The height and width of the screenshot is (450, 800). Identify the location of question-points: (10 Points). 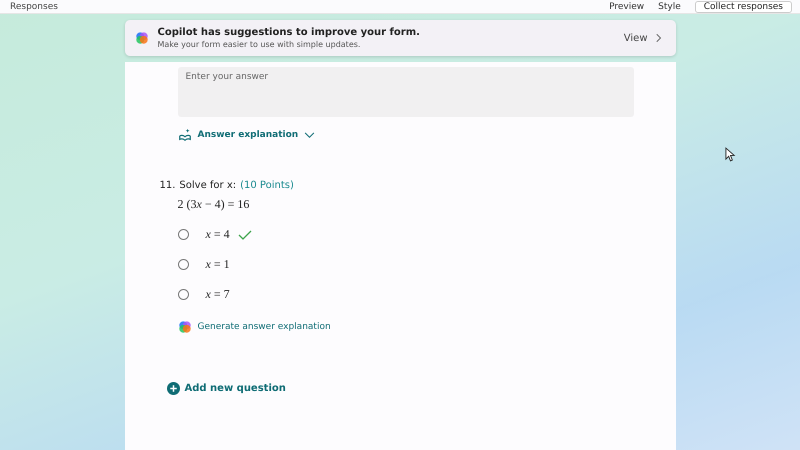
(267, 185).